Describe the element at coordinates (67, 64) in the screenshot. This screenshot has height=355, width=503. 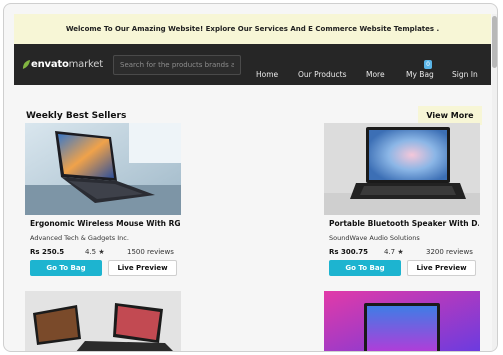
I see `logo-wordmark: envatomarket` at that location.